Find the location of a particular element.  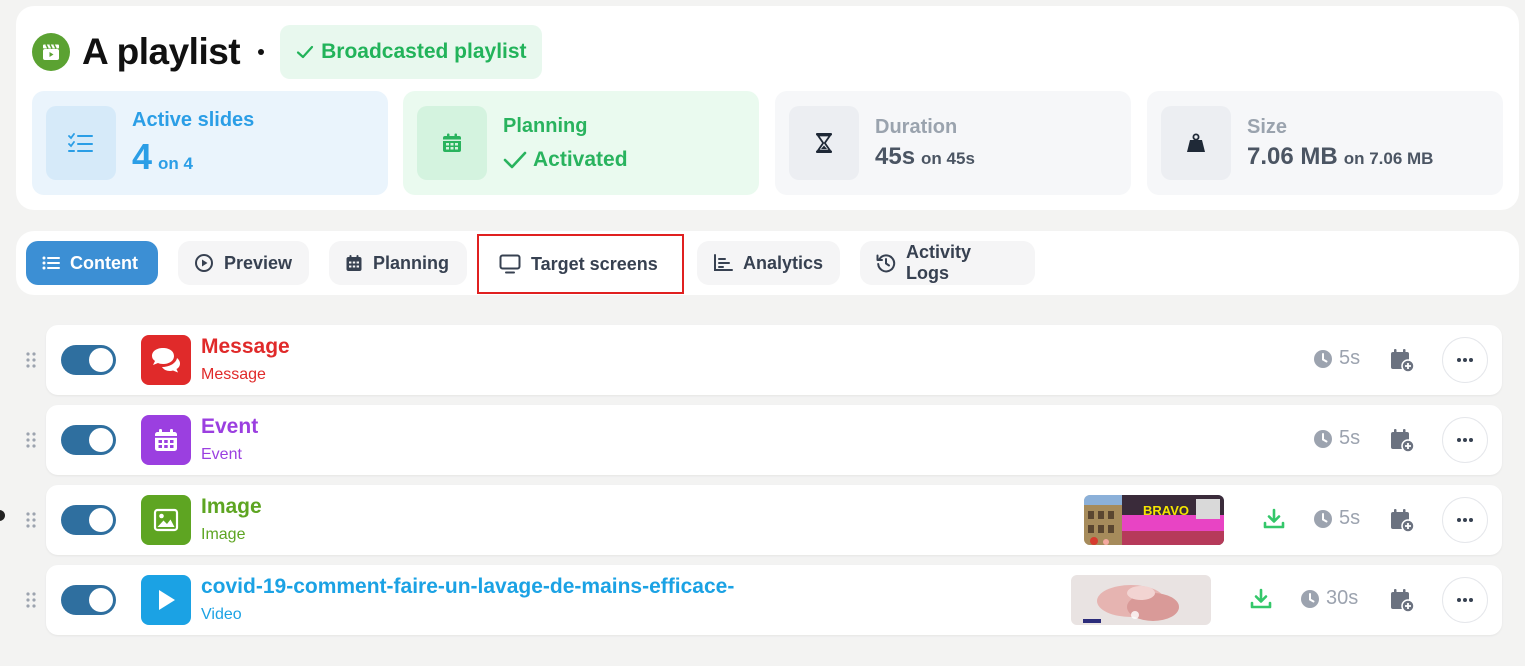

stat-total: on 7.06 MB is located at coordinates (1388, 158).